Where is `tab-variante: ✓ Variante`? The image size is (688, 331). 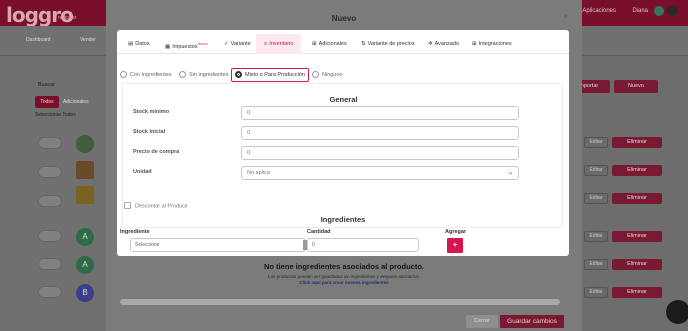
tab-variante: ✓ Variante is located at coordinates (237, 44).